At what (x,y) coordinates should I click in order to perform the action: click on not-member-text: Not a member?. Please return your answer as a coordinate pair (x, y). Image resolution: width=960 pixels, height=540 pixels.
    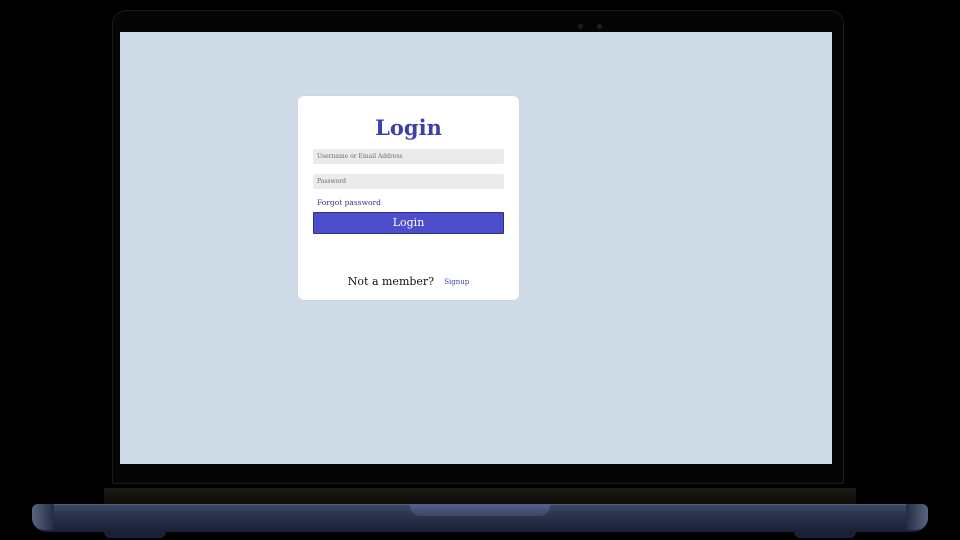
    Looking at the image, I should click on (391, 281).